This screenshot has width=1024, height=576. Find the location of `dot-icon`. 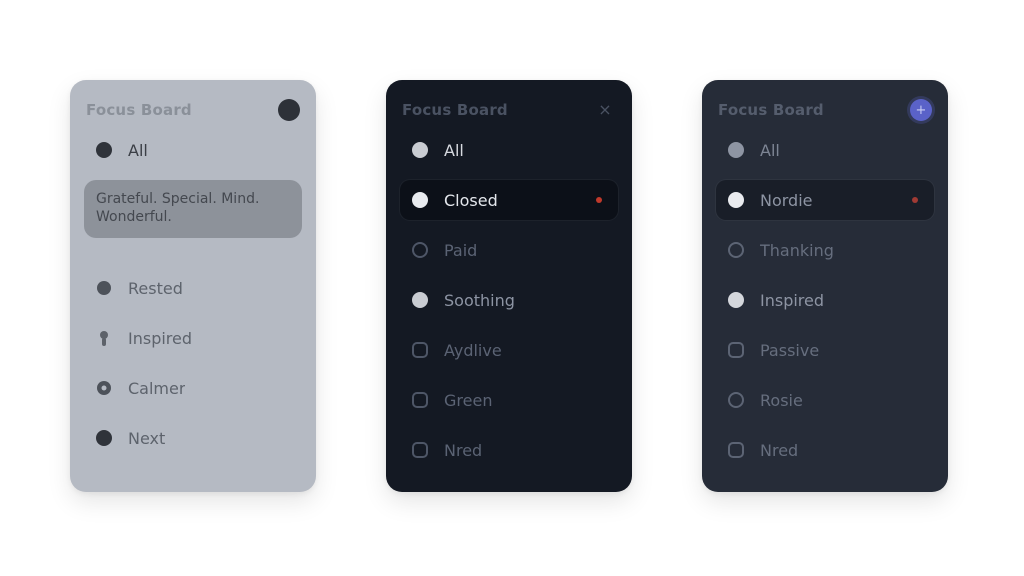

dot-icon is located at coordinates (289, 110).